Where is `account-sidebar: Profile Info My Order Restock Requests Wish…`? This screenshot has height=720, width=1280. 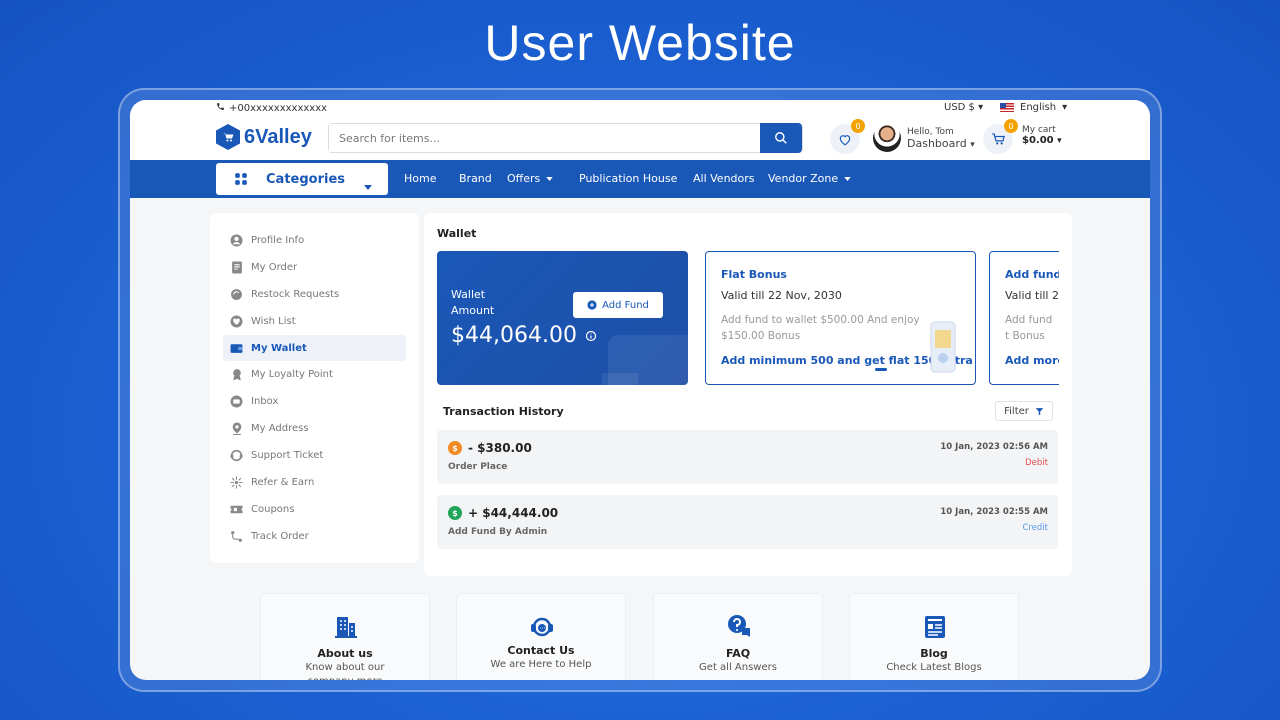
account-sidebar: Profile Info My Order Restock Requests Wish… is located at coordinates (314, 388).